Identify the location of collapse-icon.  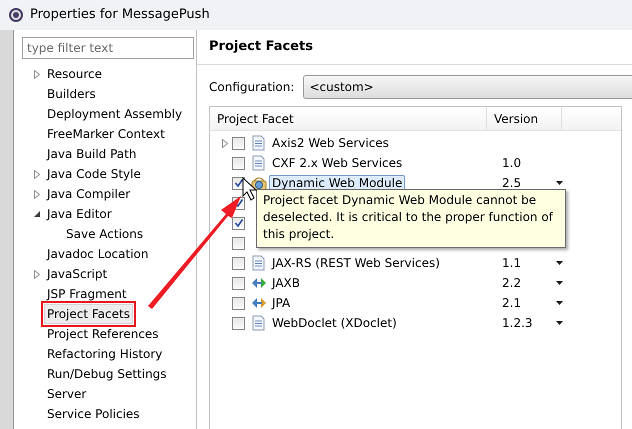
(37, 214).